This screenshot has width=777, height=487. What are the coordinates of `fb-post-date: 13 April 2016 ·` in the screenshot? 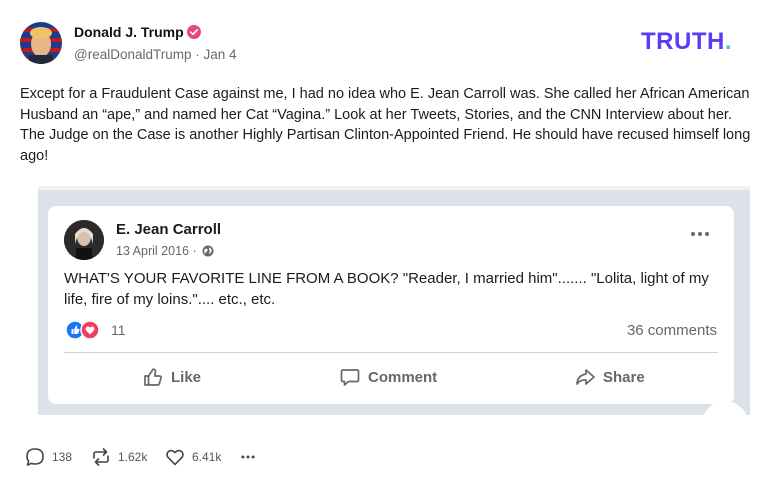 It's located at (156, 251).